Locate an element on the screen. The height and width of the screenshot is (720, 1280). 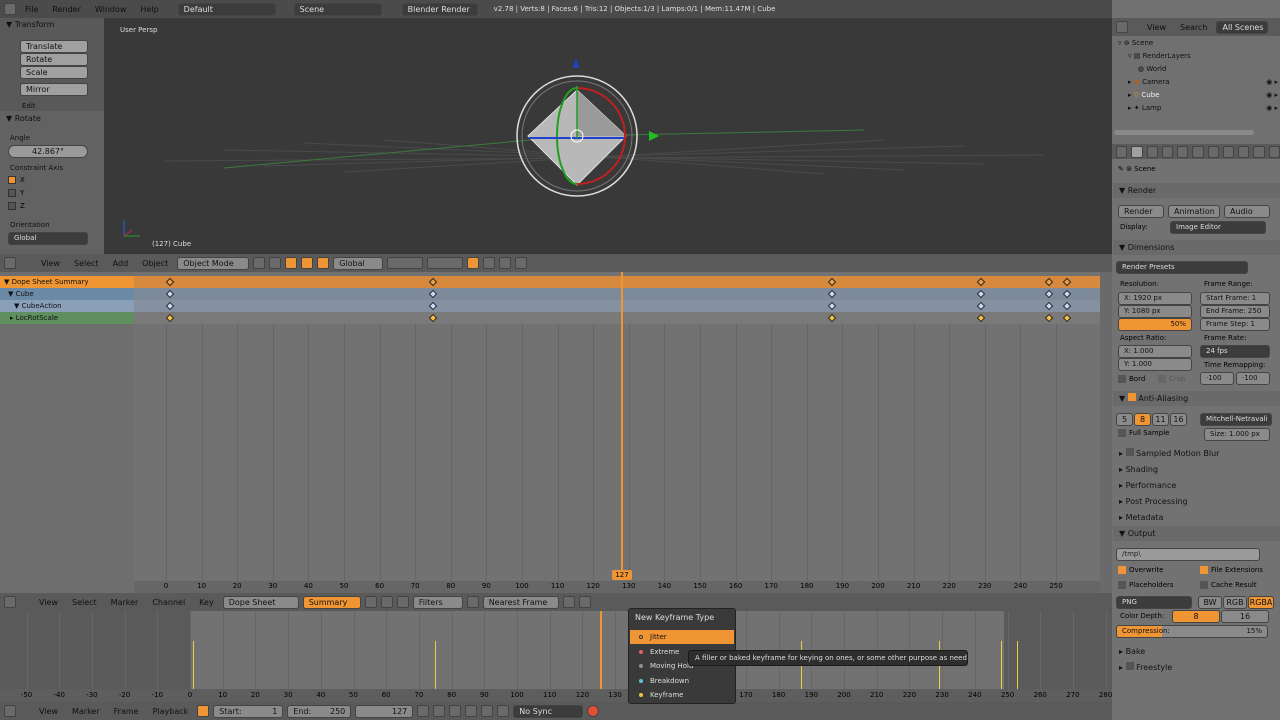
time-remap-old: ·100 is located at coordinates (1217, 378).